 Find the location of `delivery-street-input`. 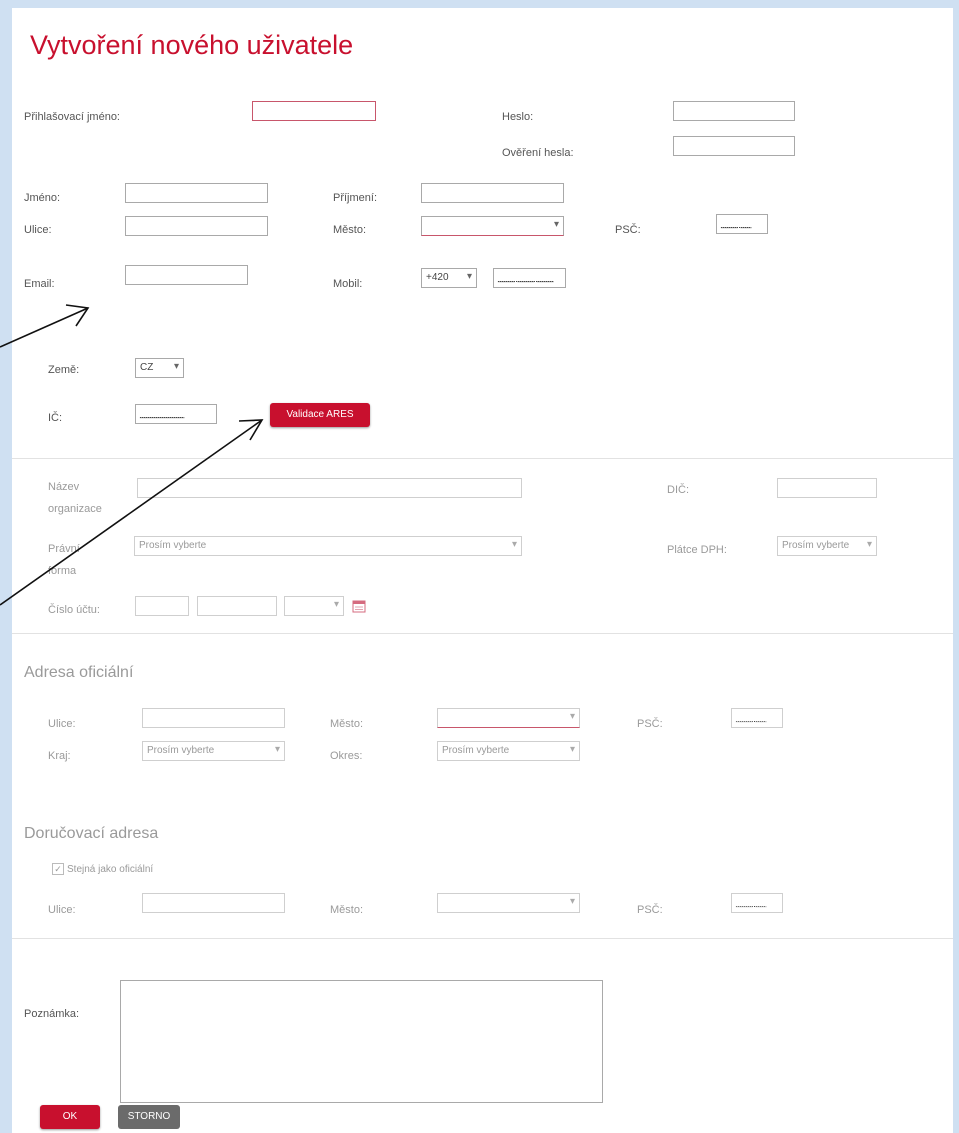

delivery-street-input is located at coordinates (213, 903).